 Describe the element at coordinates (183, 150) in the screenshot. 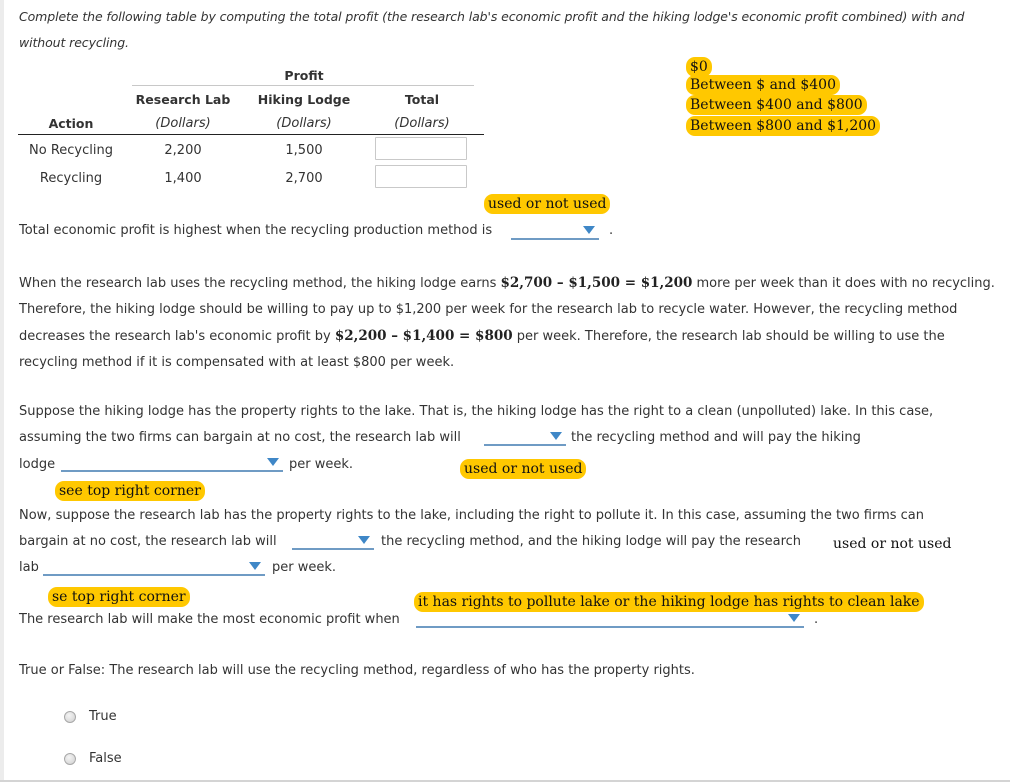

I see `row-research-lab-profit: 2,200` at that location.